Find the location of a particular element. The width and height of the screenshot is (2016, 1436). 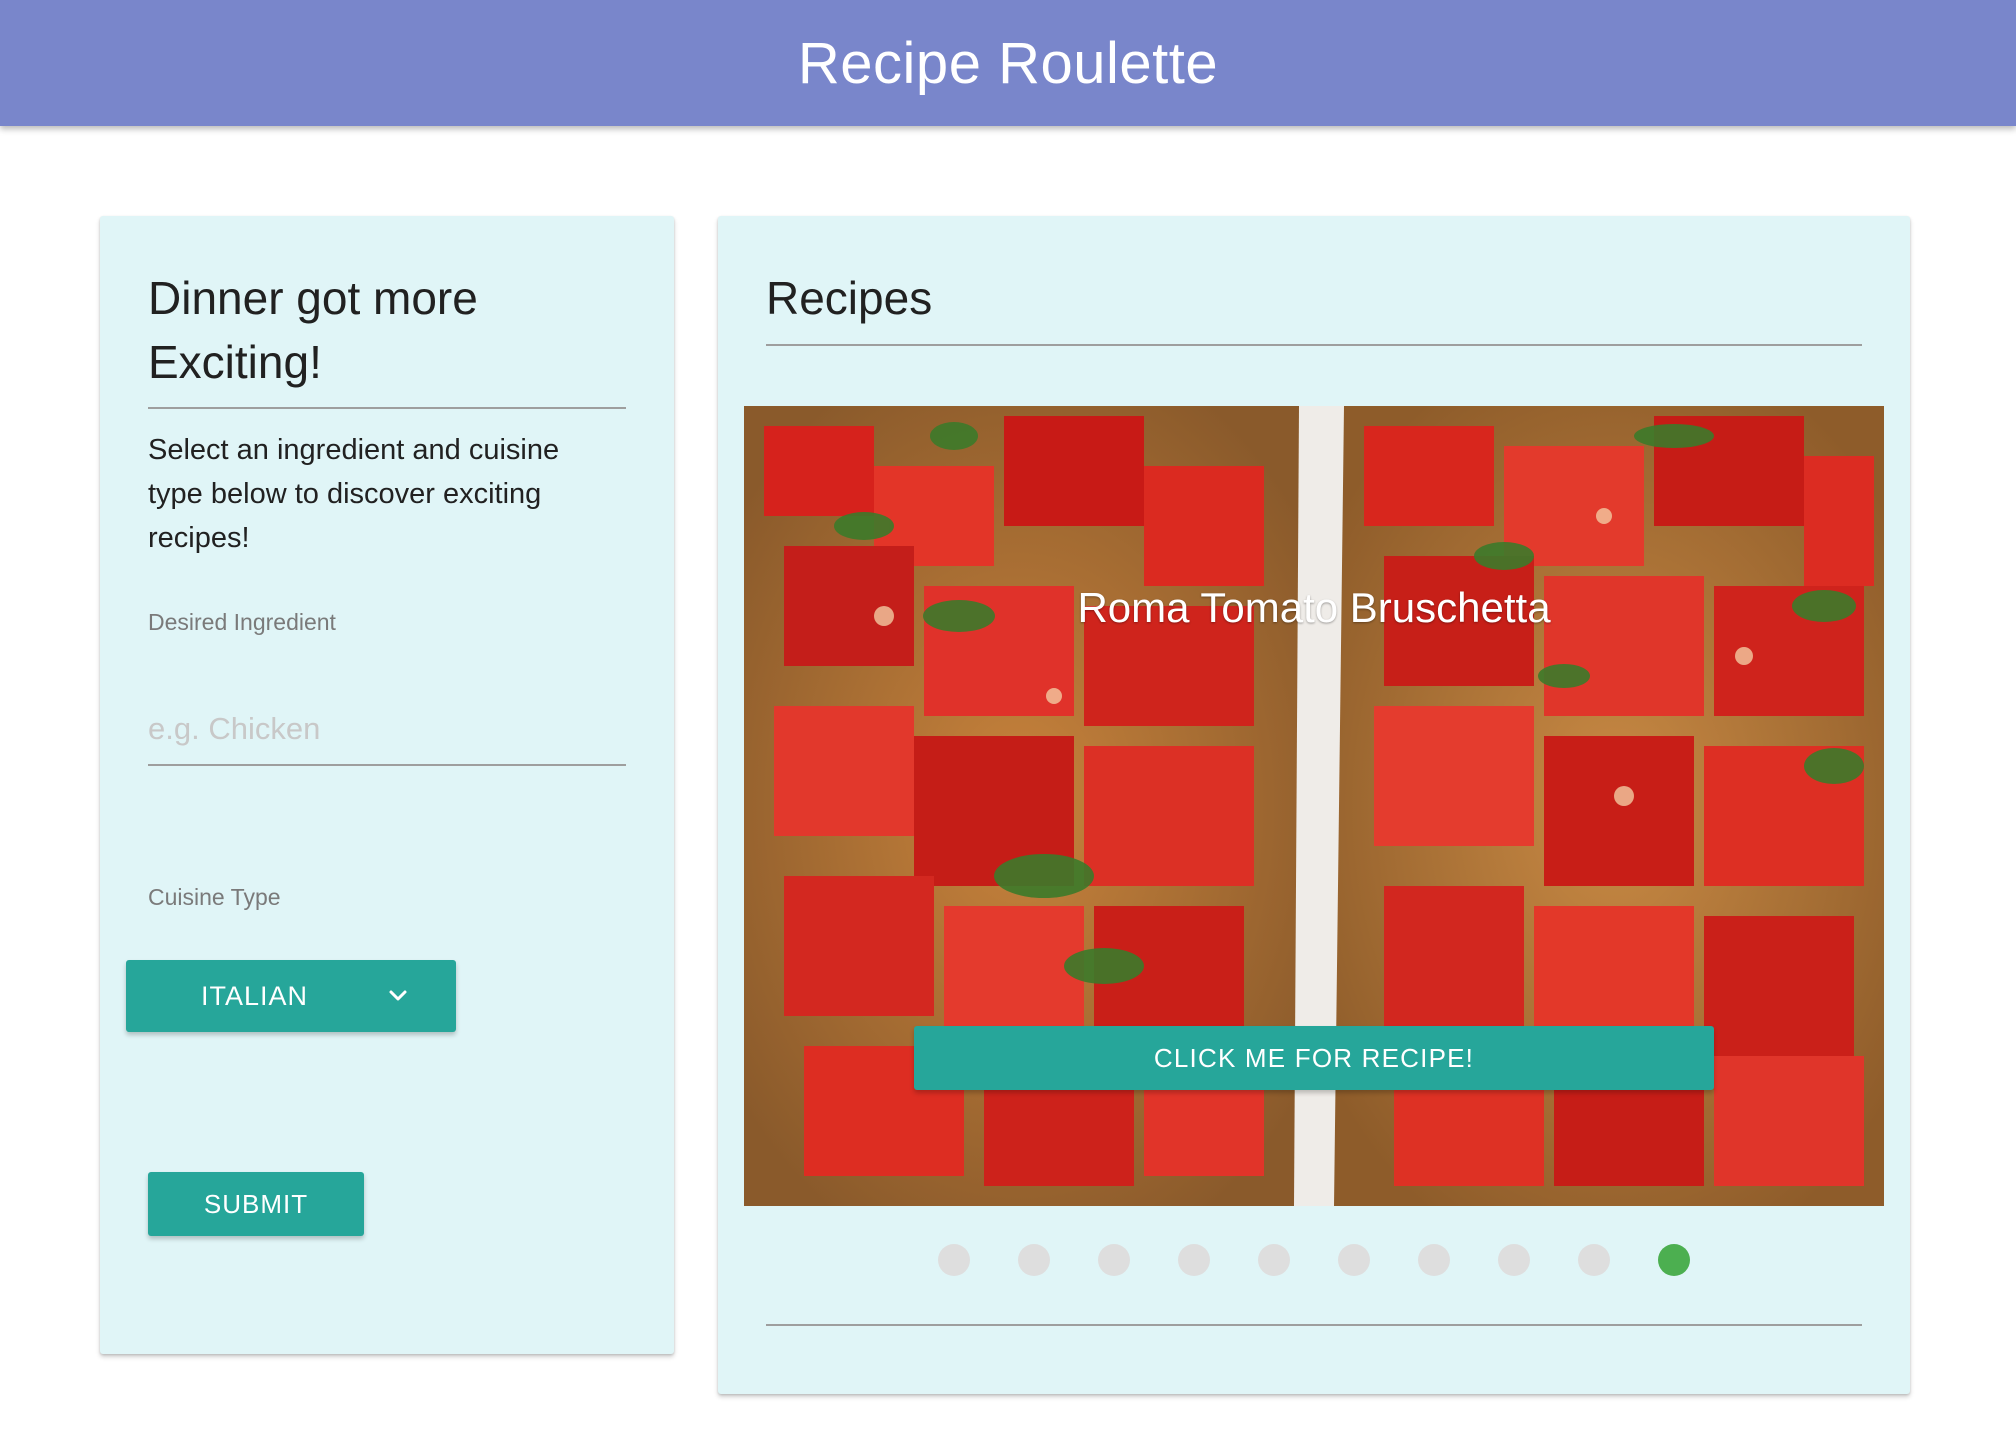

ingredient-label: Desired Ingredient is located at coordinates (242, 622).